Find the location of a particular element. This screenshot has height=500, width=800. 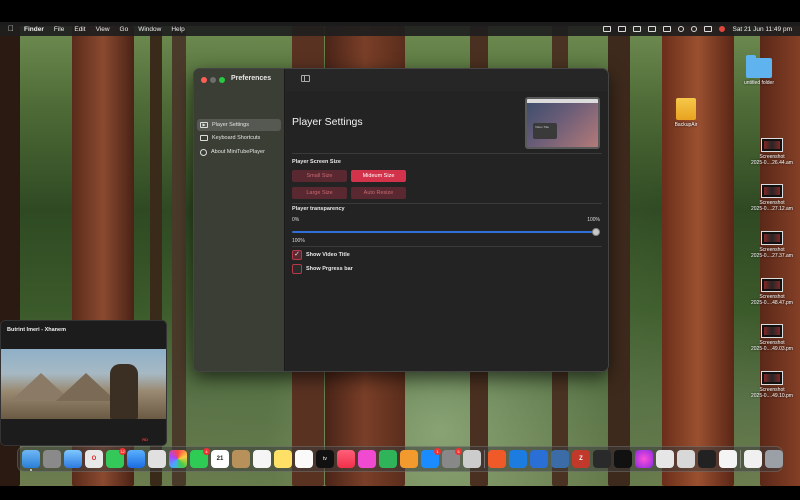

menu-go: Go is located at coordinates (124, 29).